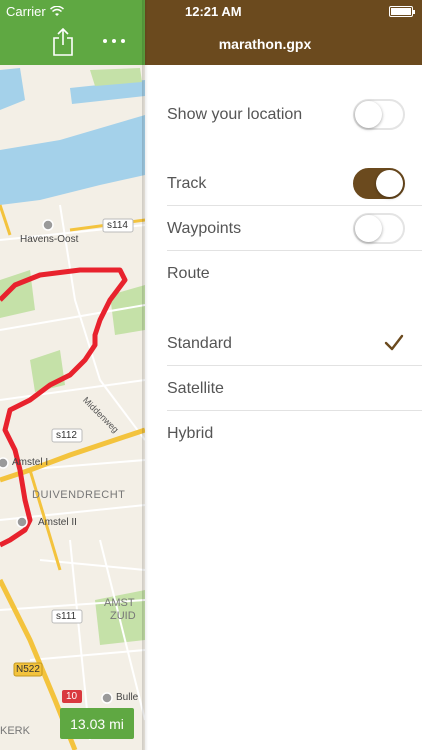  What do you see at coordinates (379, 228) in the screenshot?
I see `waypoints-toggle` at bounding box center [379, 228].